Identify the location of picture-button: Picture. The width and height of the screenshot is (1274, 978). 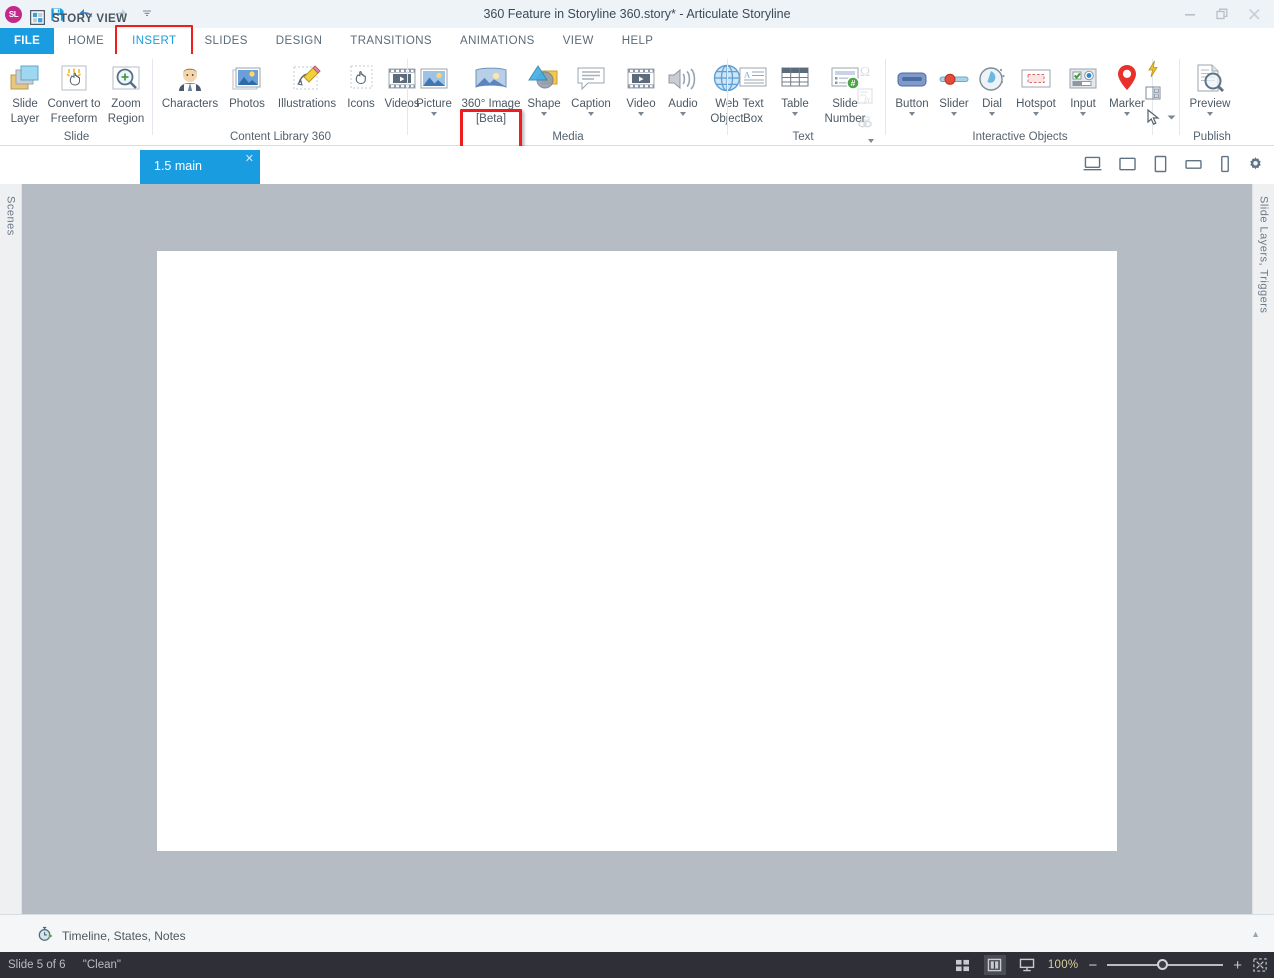
(434, 87).